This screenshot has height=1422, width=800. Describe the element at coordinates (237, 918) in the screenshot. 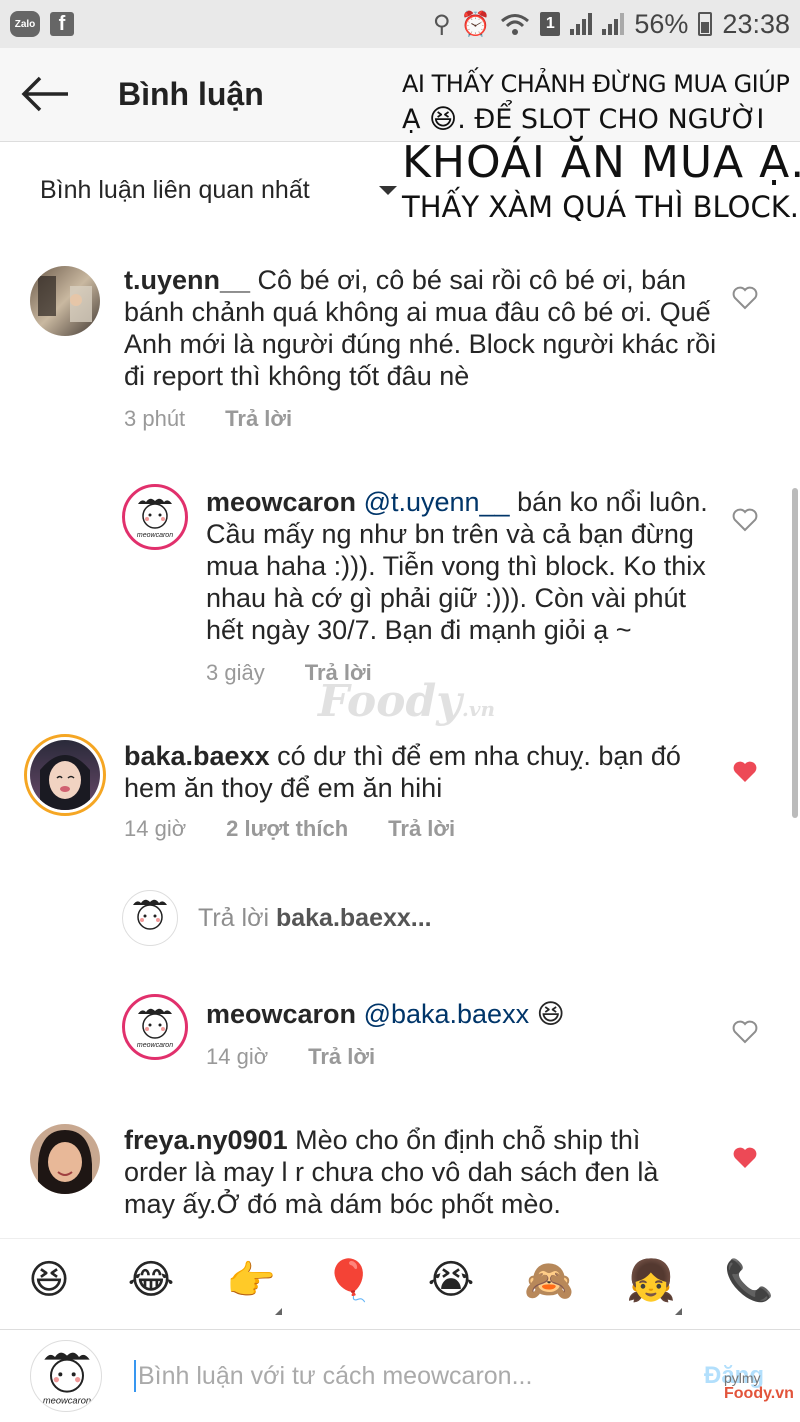

I see `reply-prompt-prefix: Trả lời` at that location.